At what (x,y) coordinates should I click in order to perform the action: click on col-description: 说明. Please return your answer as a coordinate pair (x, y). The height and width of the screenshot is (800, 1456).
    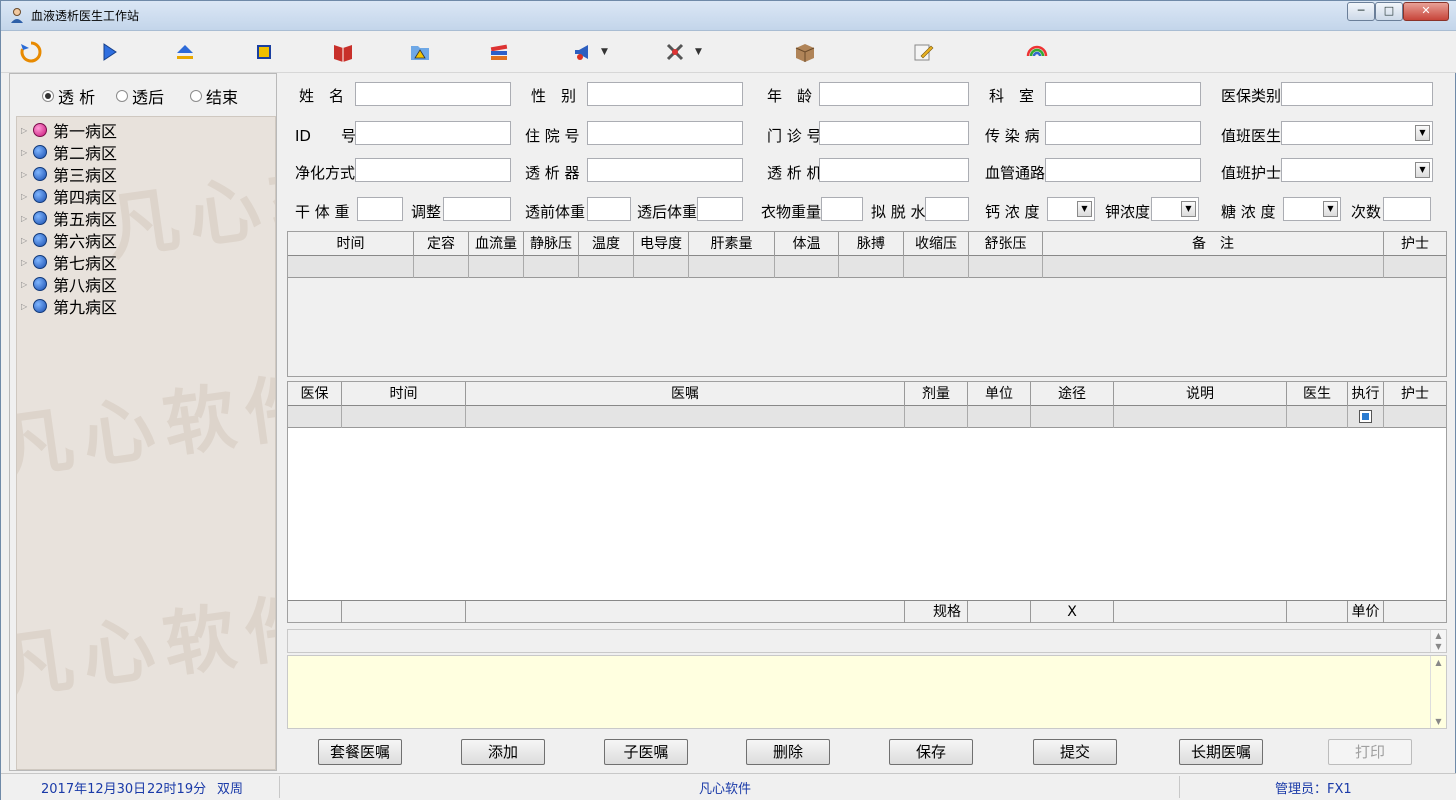
    Looking at the image, I should click on (1200, 394).